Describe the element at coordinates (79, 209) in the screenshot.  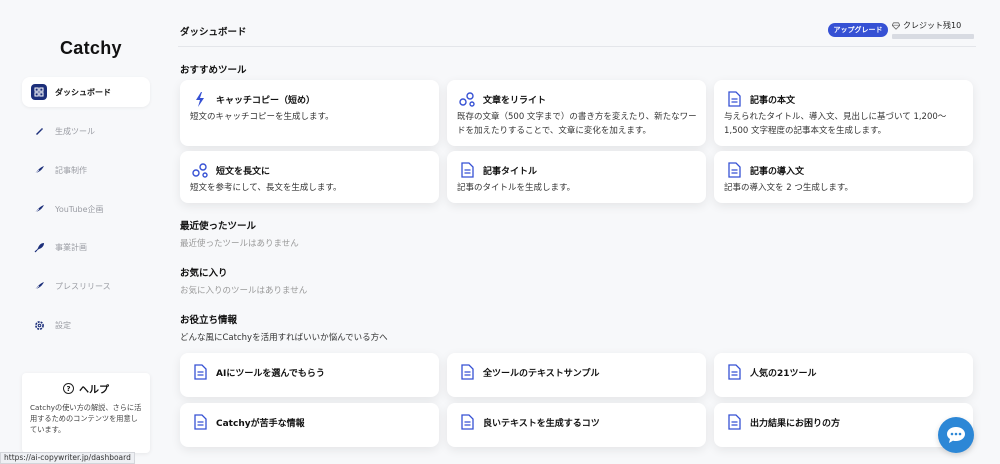
I see `sidebar-item-label: YouTube企画` at that location.